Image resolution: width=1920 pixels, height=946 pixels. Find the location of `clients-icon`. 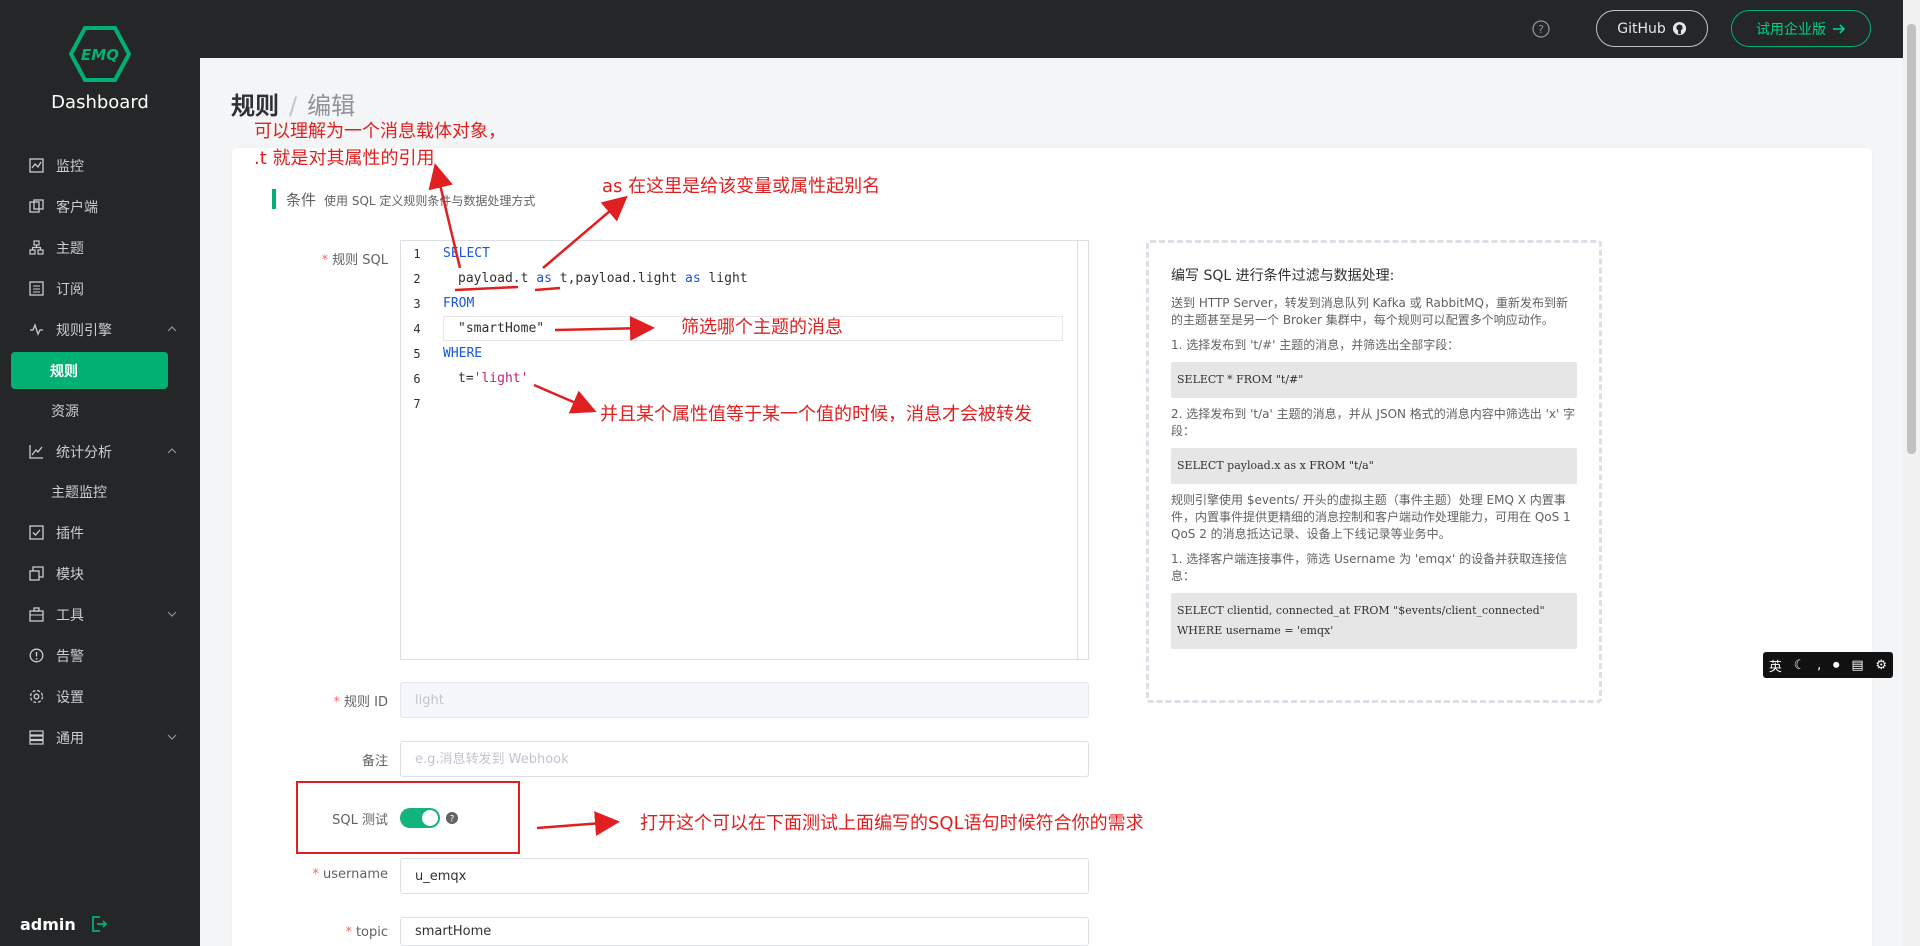

clients-icon is located at coordinates (36, 207).